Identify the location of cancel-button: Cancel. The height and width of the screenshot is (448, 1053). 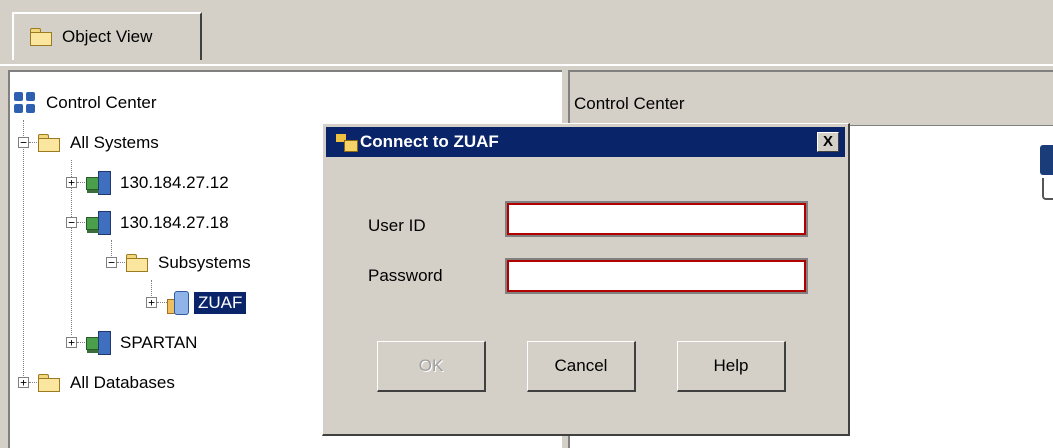
(581, 366).